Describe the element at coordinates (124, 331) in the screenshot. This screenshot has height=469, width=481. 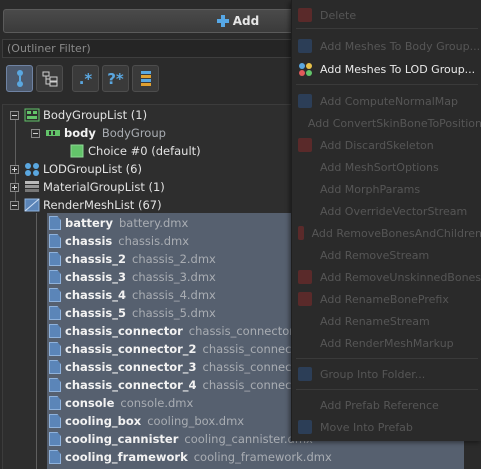
I see `tree-label: chassis_connector` at that location.